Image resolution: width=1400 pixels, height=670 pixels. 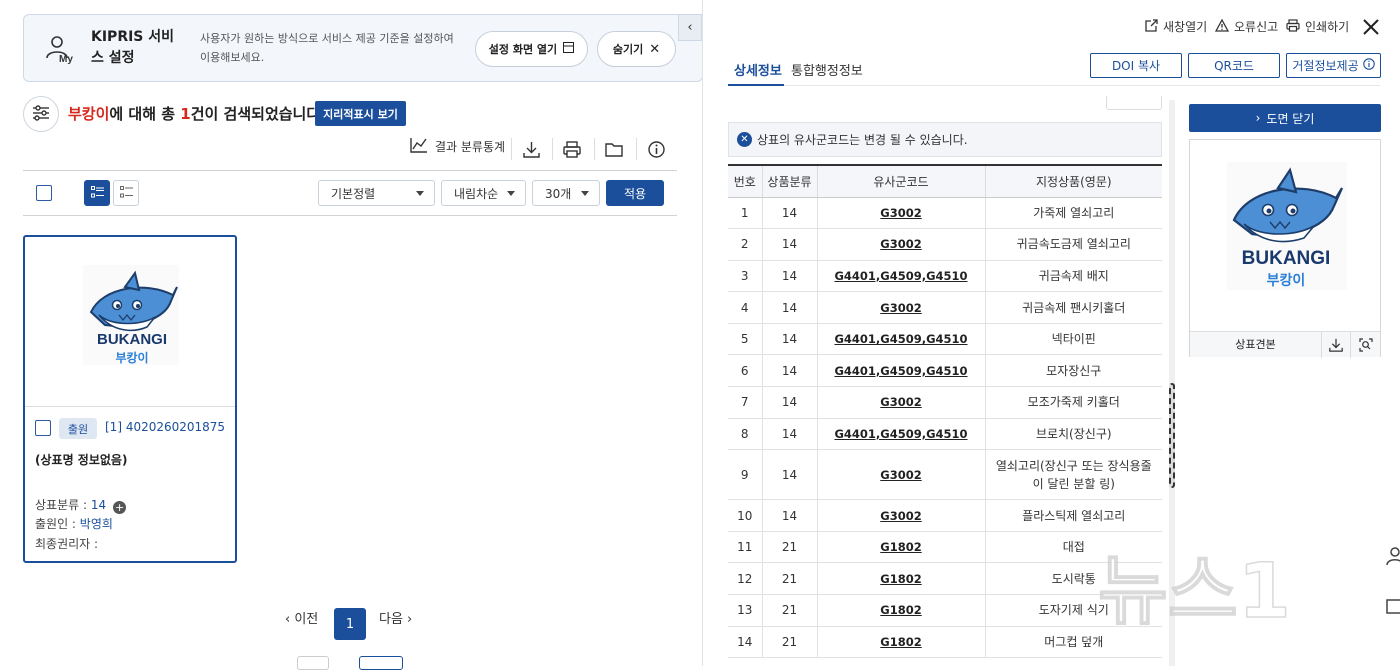 I want to click on order-select: 내림차순, so click(x=483, y=193).